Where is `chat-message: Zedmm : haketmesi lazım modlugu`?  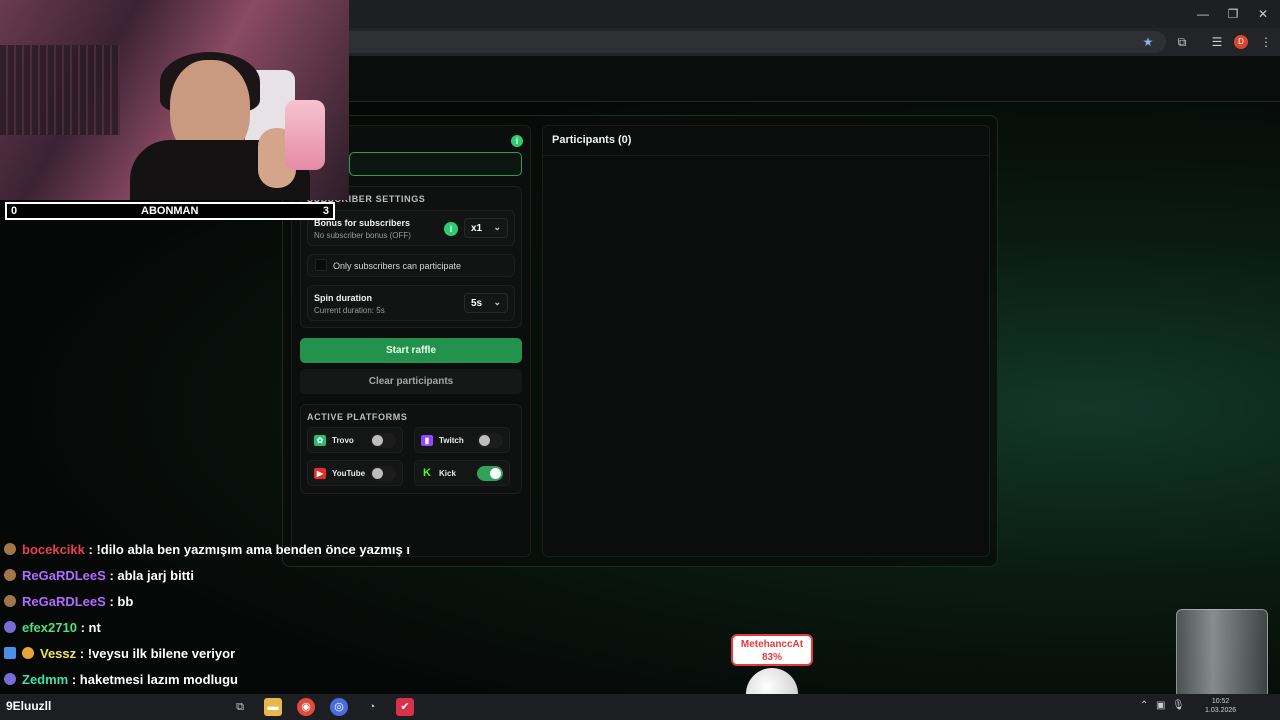
chat-message: Zedmm : haketmesi lazım modlugu is located at coordinates (121, 679).